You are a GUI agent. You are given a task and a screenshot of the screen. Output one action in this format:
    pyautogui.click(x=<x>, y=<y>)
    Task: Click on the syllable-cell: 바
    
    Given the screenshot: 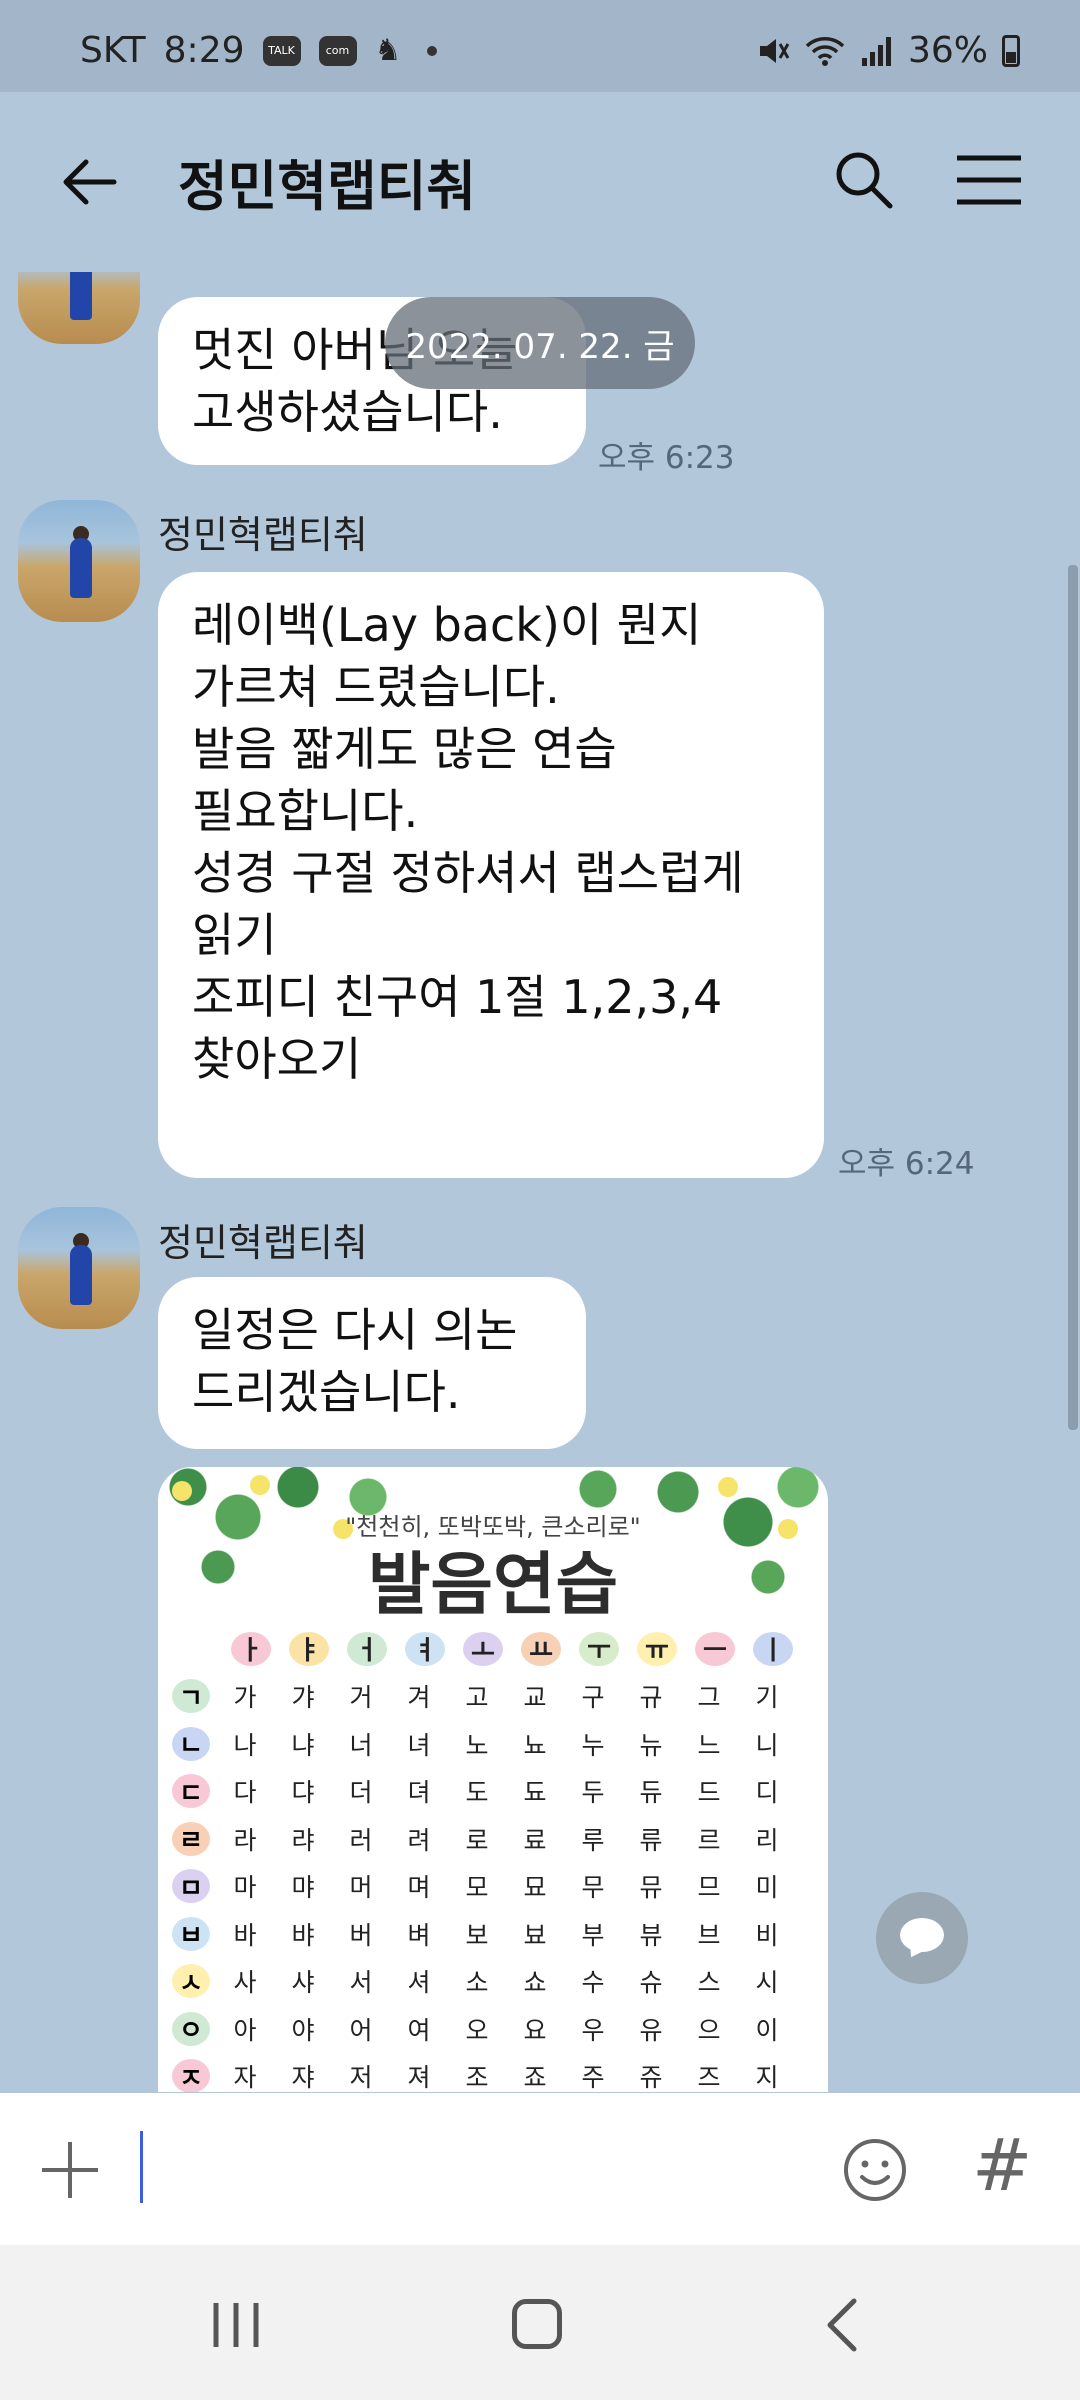 What is the action you would take?
    pyautogui.click(x=245, y=1935)
    